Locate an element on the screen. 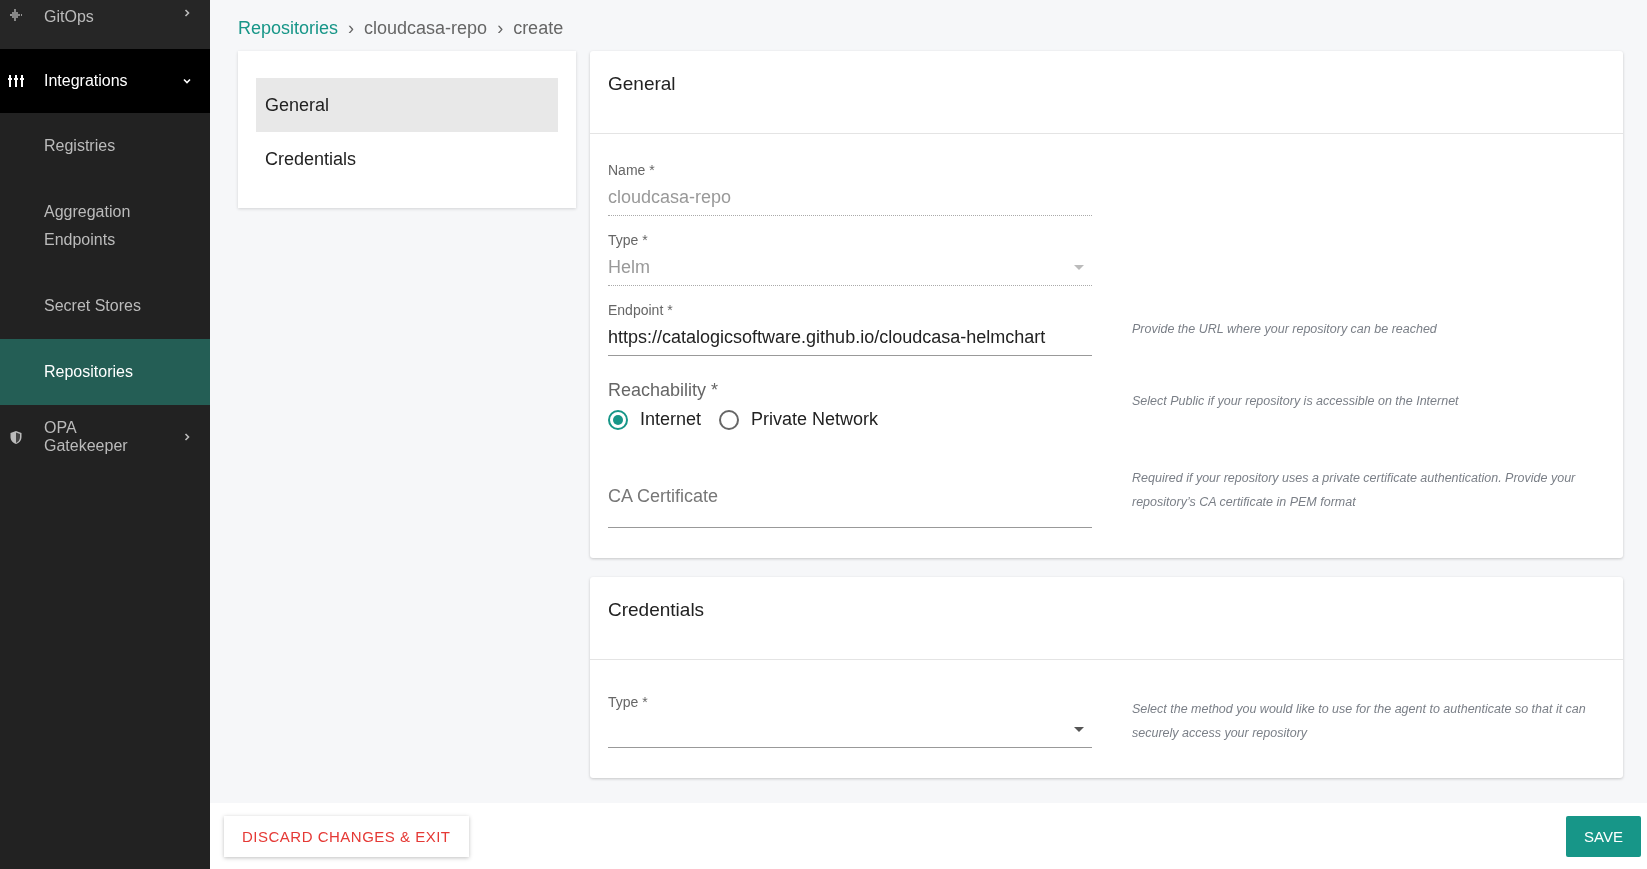 The height and width of the screenshot is (869, 1647). field-label: Reachability * is located at coordinates (664, 390).